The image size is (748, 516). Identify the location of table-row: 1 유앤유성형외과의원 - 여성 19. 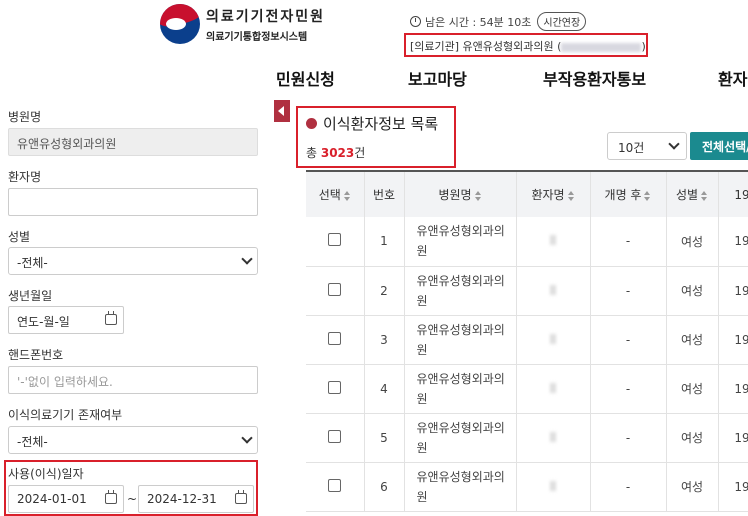
(527, 242).